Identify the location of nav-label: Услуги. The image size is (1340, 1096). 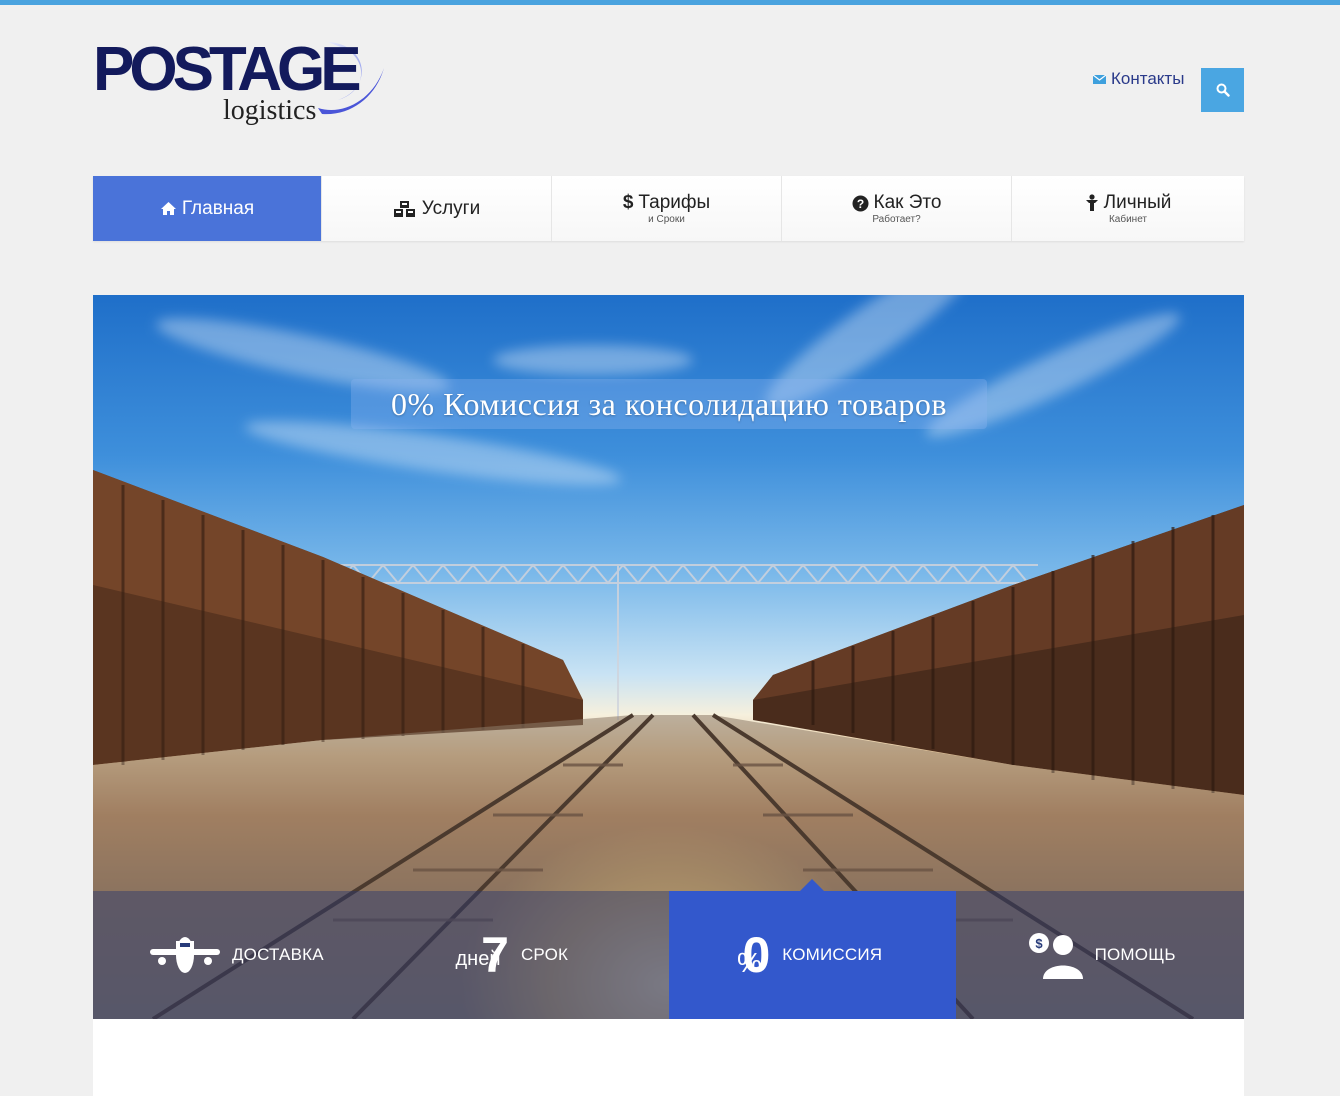
(451, 208).